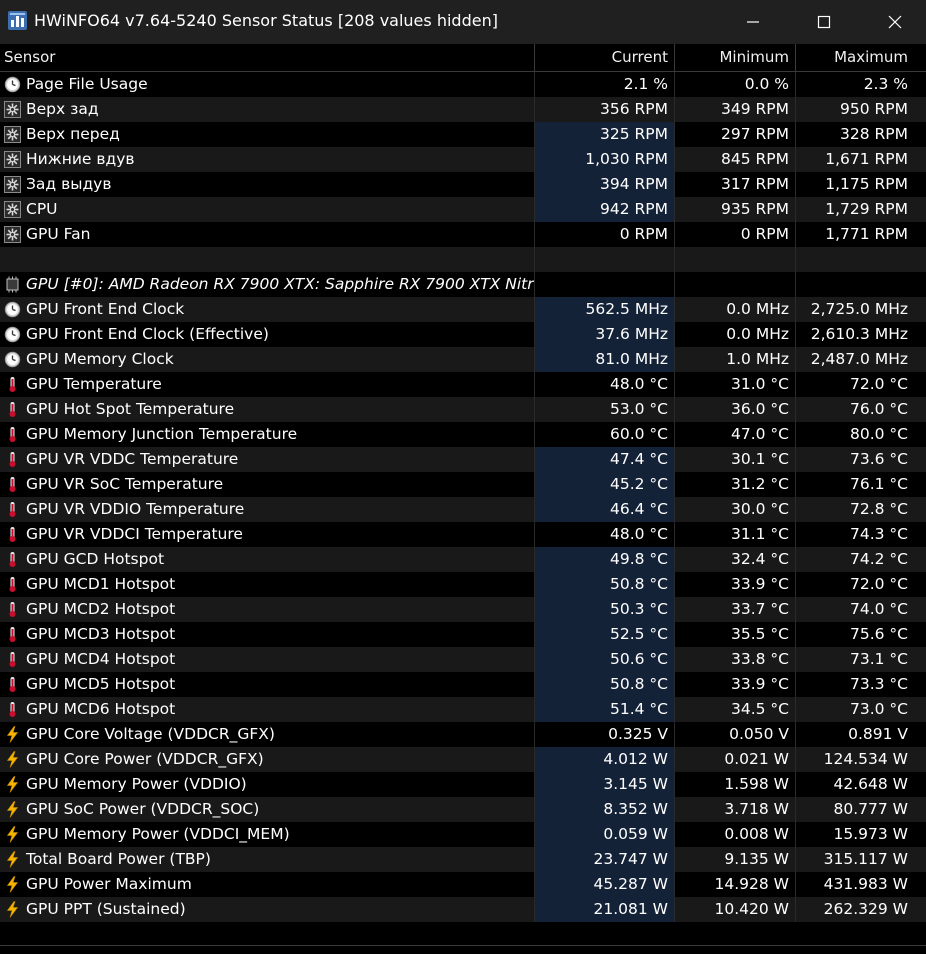 Image resolution: width=926 pixels, height=954 pixels. What do you see at coordinates (866, 184) in the screenshot?
I see `maximum-value: 1,175 RPM` at bounding box center [866, 184].